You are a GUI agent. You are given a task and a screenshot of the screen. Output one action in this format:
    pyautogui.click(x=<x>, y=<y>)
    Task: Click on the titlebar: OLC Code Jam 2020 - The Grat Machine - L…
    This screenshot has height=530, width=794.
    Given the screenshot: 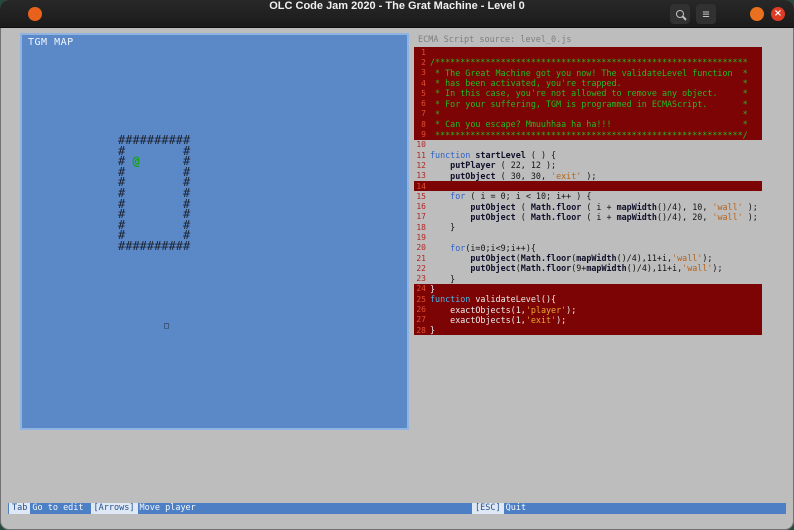 What is the action you would take?
    pyautogui.click(x=397, y=14)
    